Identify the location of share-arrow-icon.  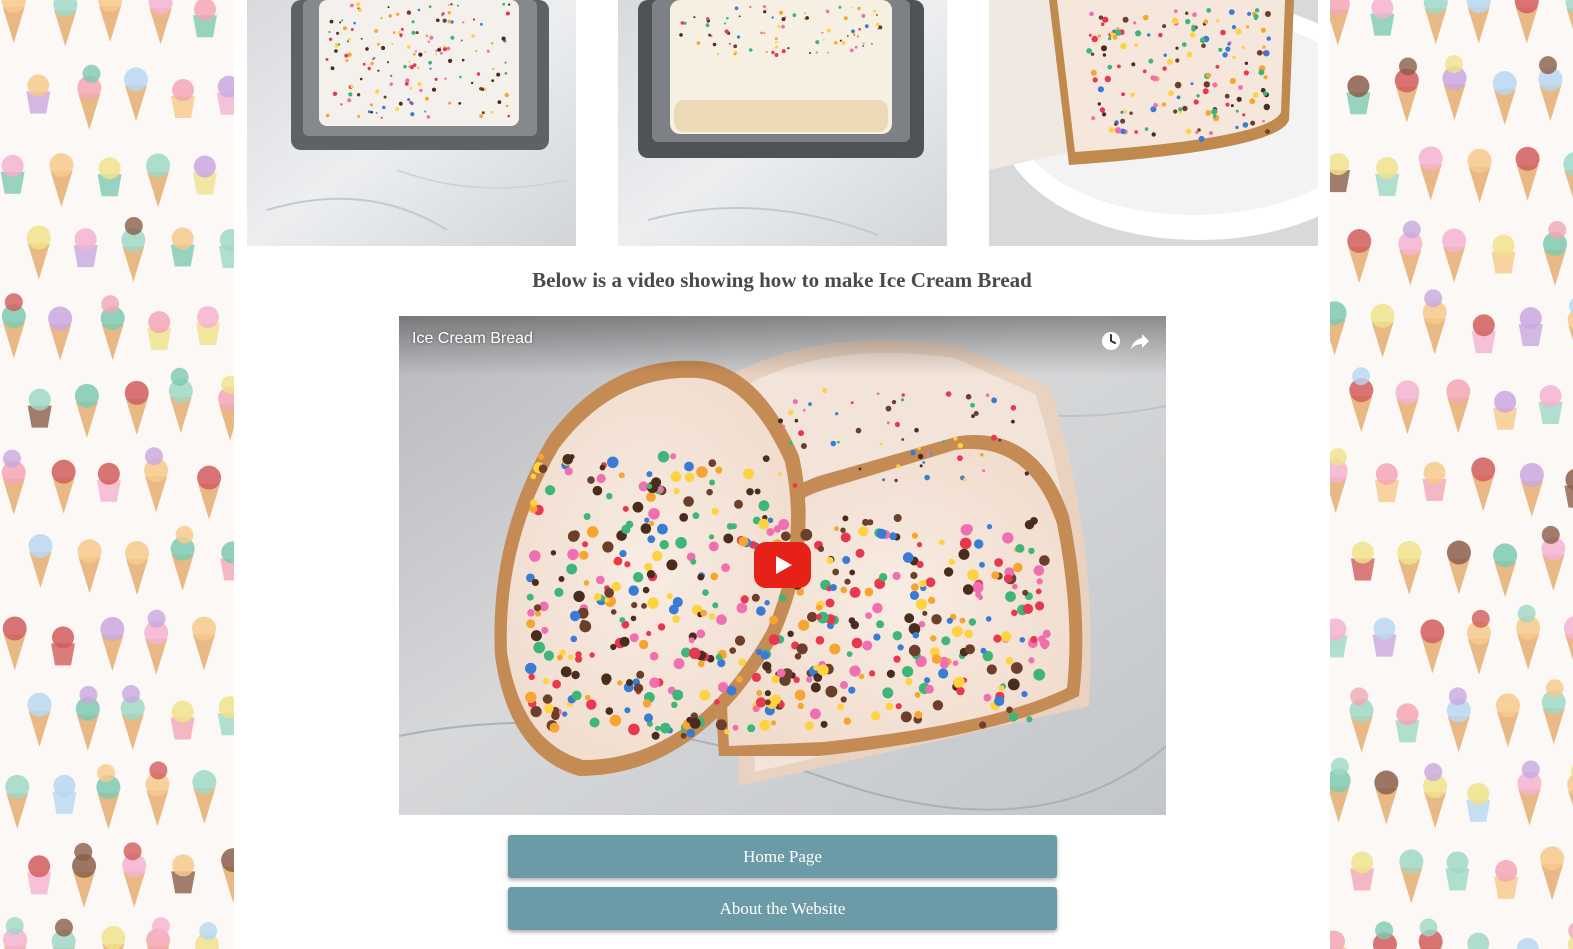
(1140, 341).